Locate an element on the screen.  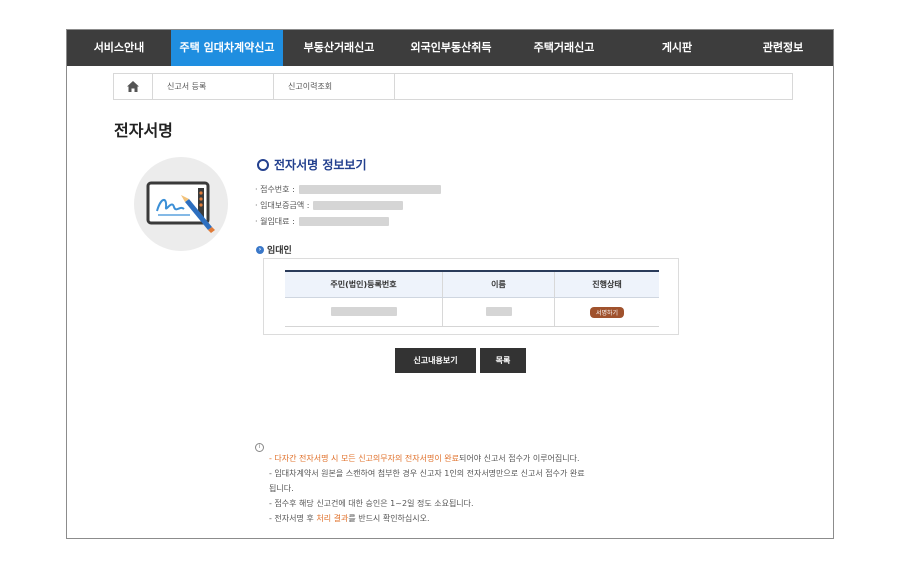
nav-item-real-estate-report: 부동산거래신고 is located at coordinates (339, 48).